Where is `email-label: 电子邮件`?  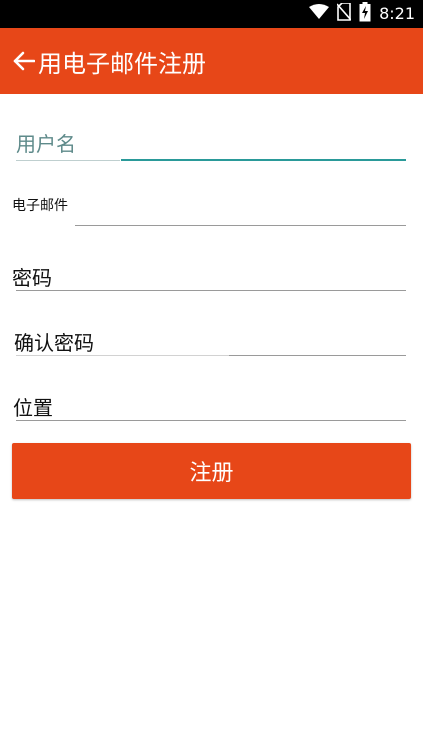
email-label: 电子邮件 is located at coordinates (40, 206).